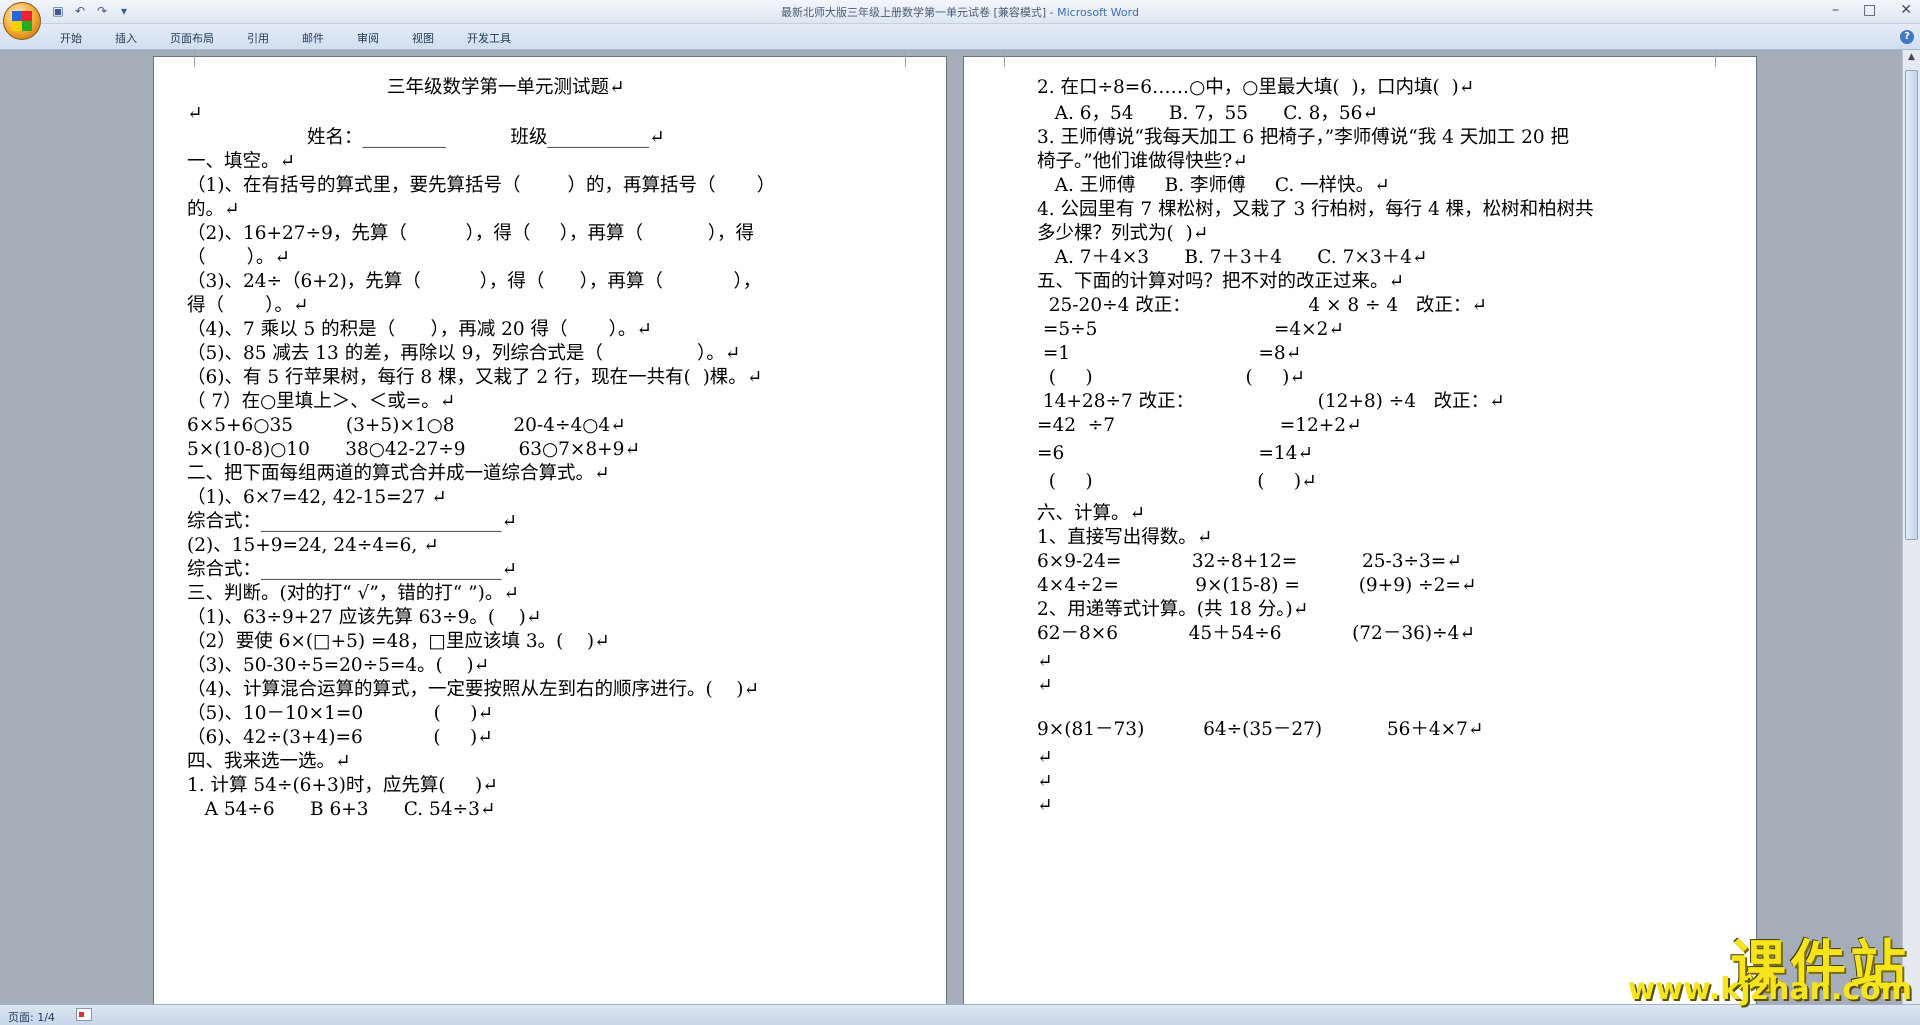 This screenshot has width=1920, height=1025. I want to click on text-line: (2)、15+9=24, 24÷4=6, ↵, so click(313, 545).